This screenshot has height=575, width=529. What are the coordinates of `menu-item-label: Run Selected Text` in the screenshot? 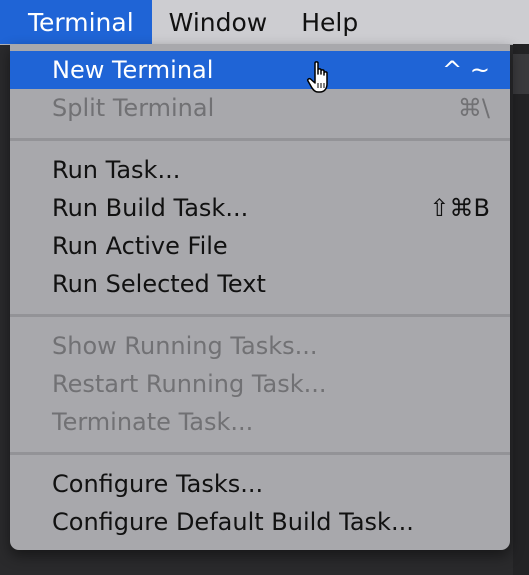 It's located at (159, 284).